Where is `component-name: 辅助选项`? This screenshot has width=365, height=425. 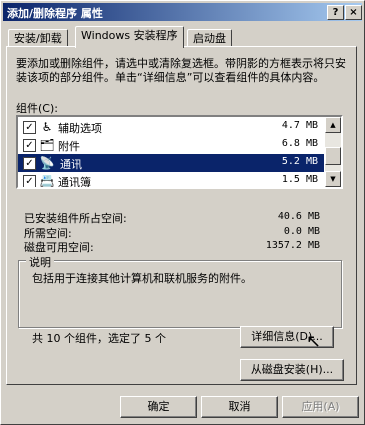 component-name: 辅助选项 is located at coordinates (80, 128).